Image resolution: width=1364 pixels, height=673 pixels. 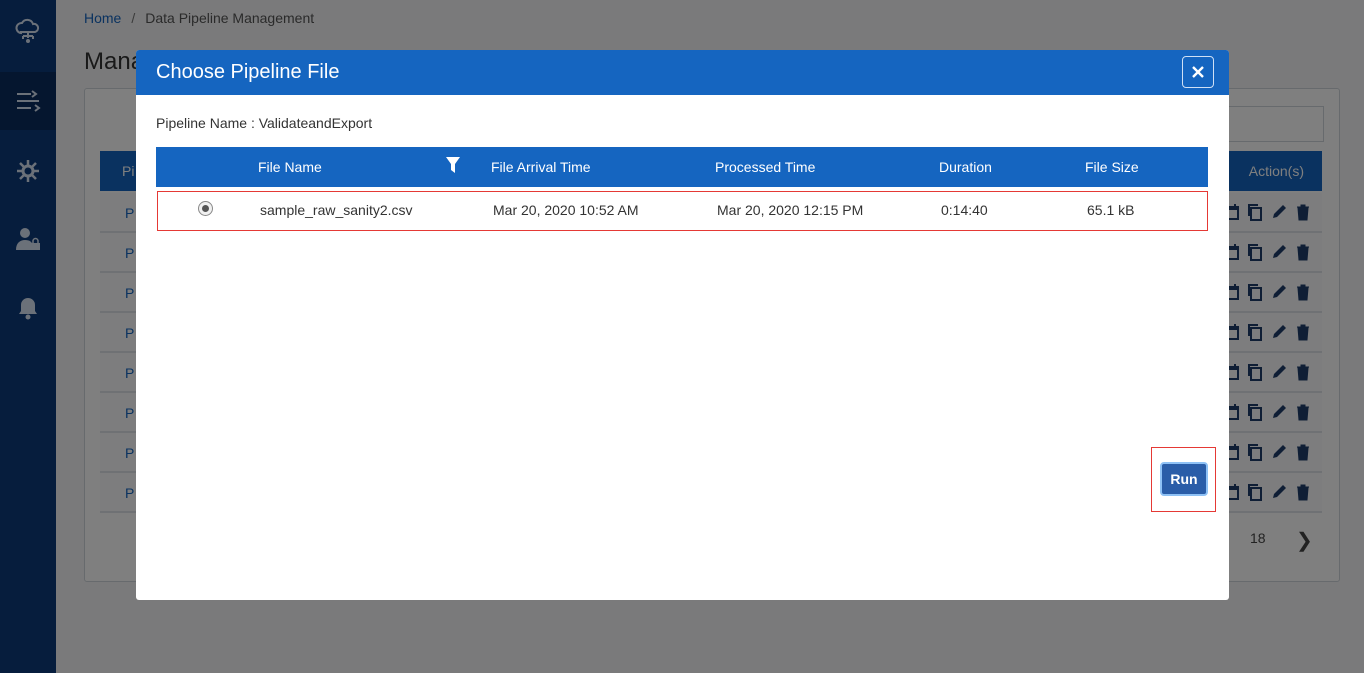 I want to click on close-button, so click(x=1198, y=72).